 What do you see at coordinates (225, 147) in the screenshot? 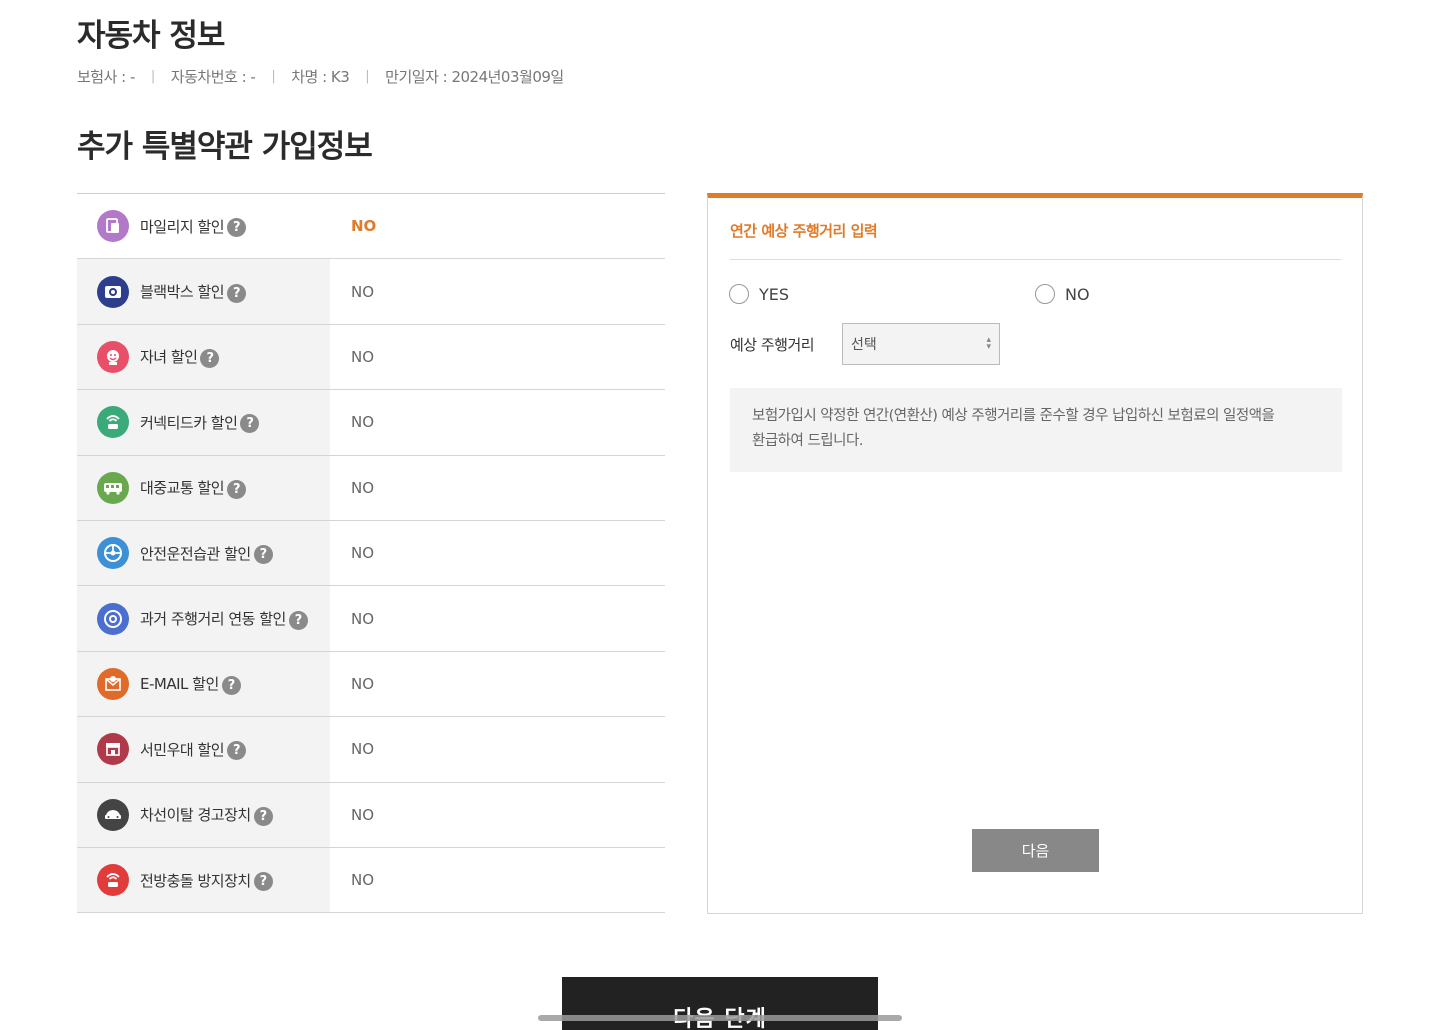
I see `special-terms-title: 추가 특별약관 가입정보` at bounding box center [225, 147].